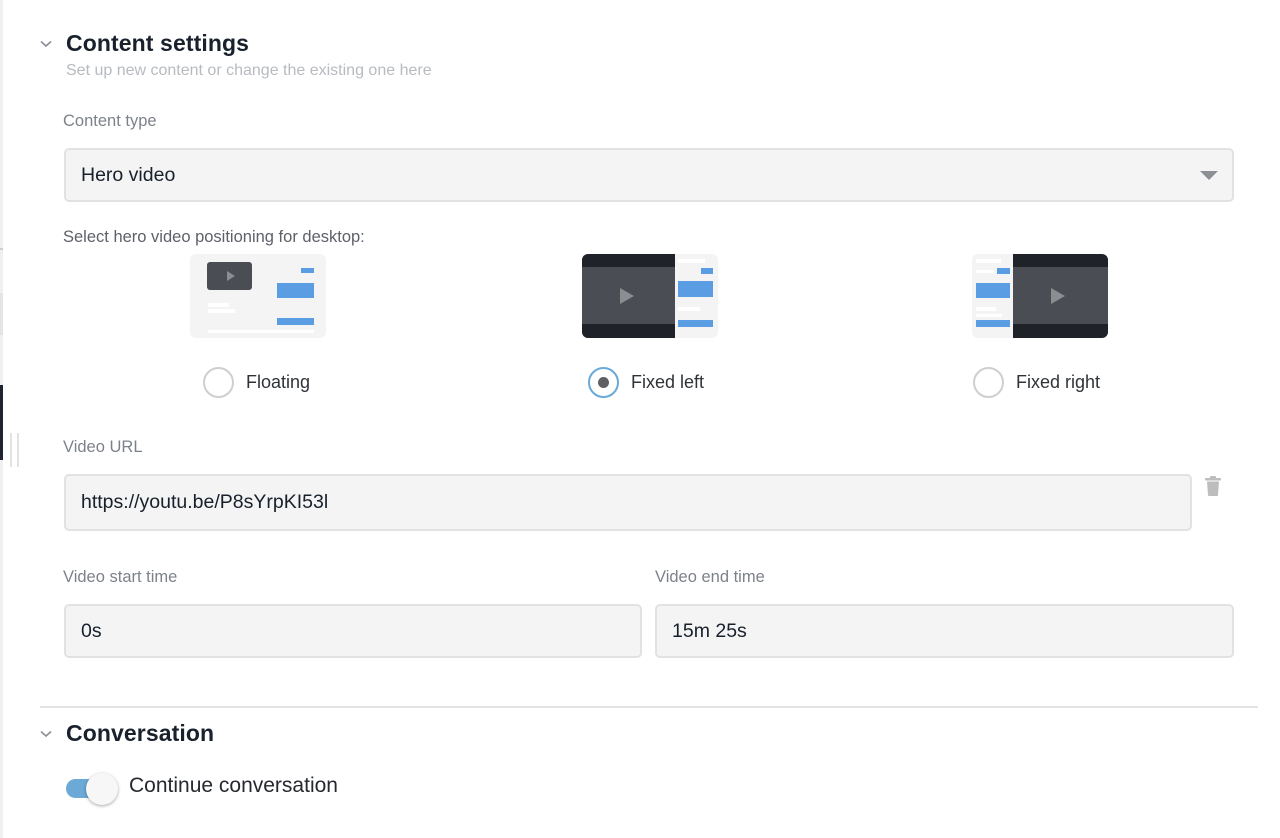  Describe the element at coordinates (988, 382) in the screenshot. I see `fixed-right-radio` at that location.